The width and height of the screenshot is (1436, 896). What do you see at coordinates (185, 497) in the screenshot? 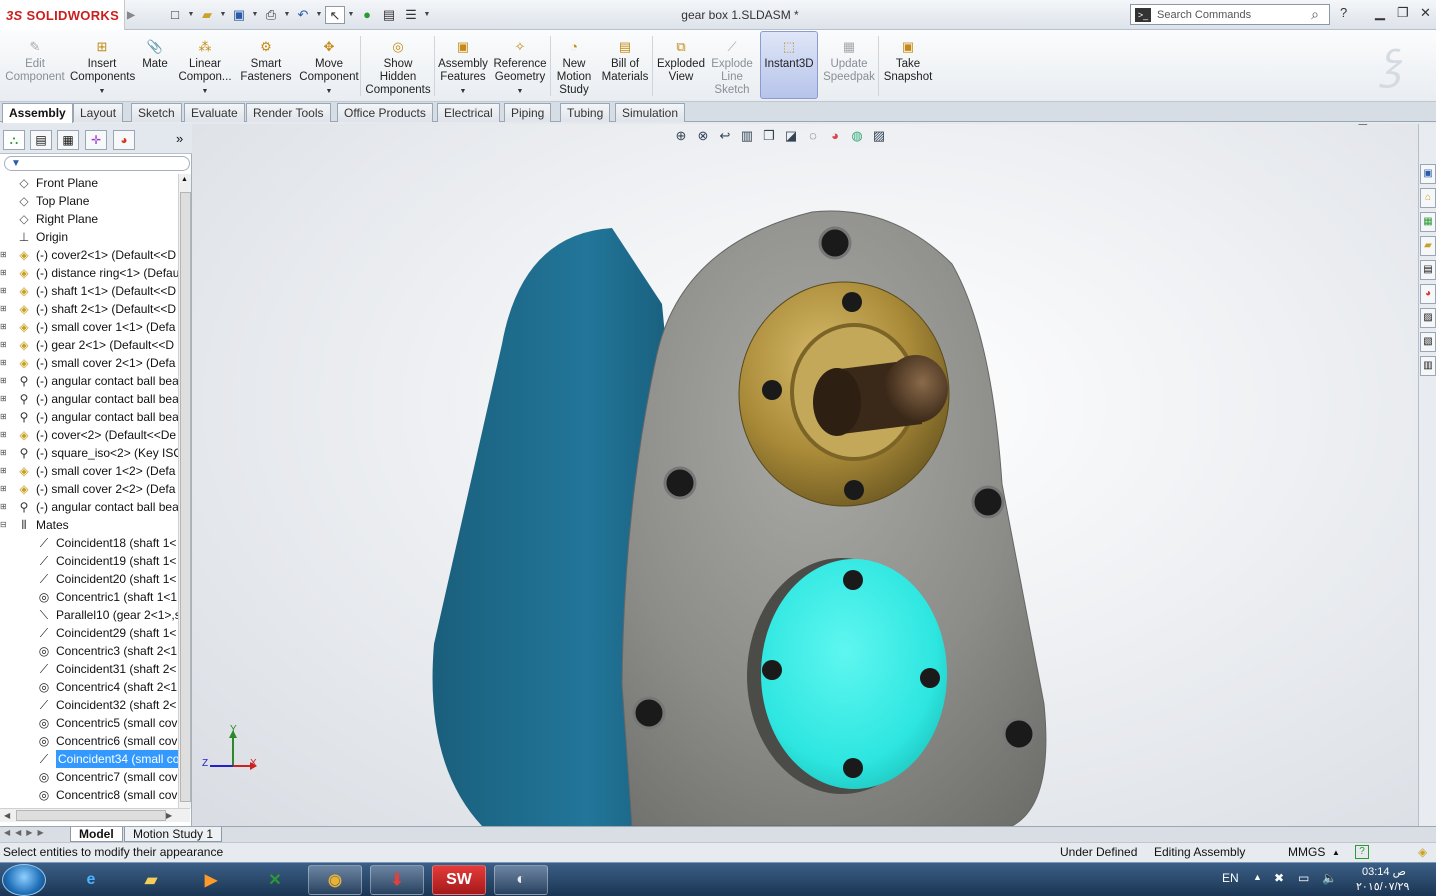
I see `scrollbar-thumb` at bounding box center [185, 497].